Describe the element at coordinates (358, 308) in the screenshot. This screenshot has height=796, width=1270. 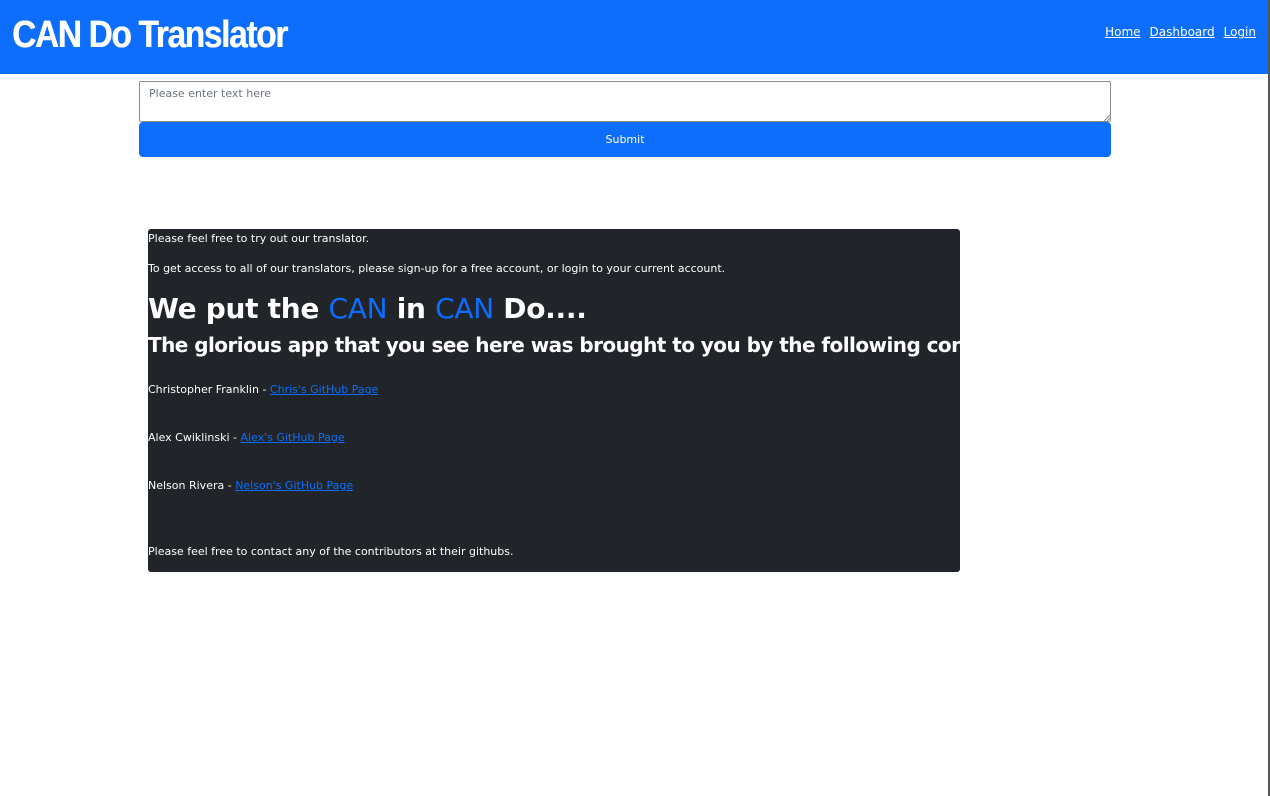
I see `headline-can-1: CAN` at that location.